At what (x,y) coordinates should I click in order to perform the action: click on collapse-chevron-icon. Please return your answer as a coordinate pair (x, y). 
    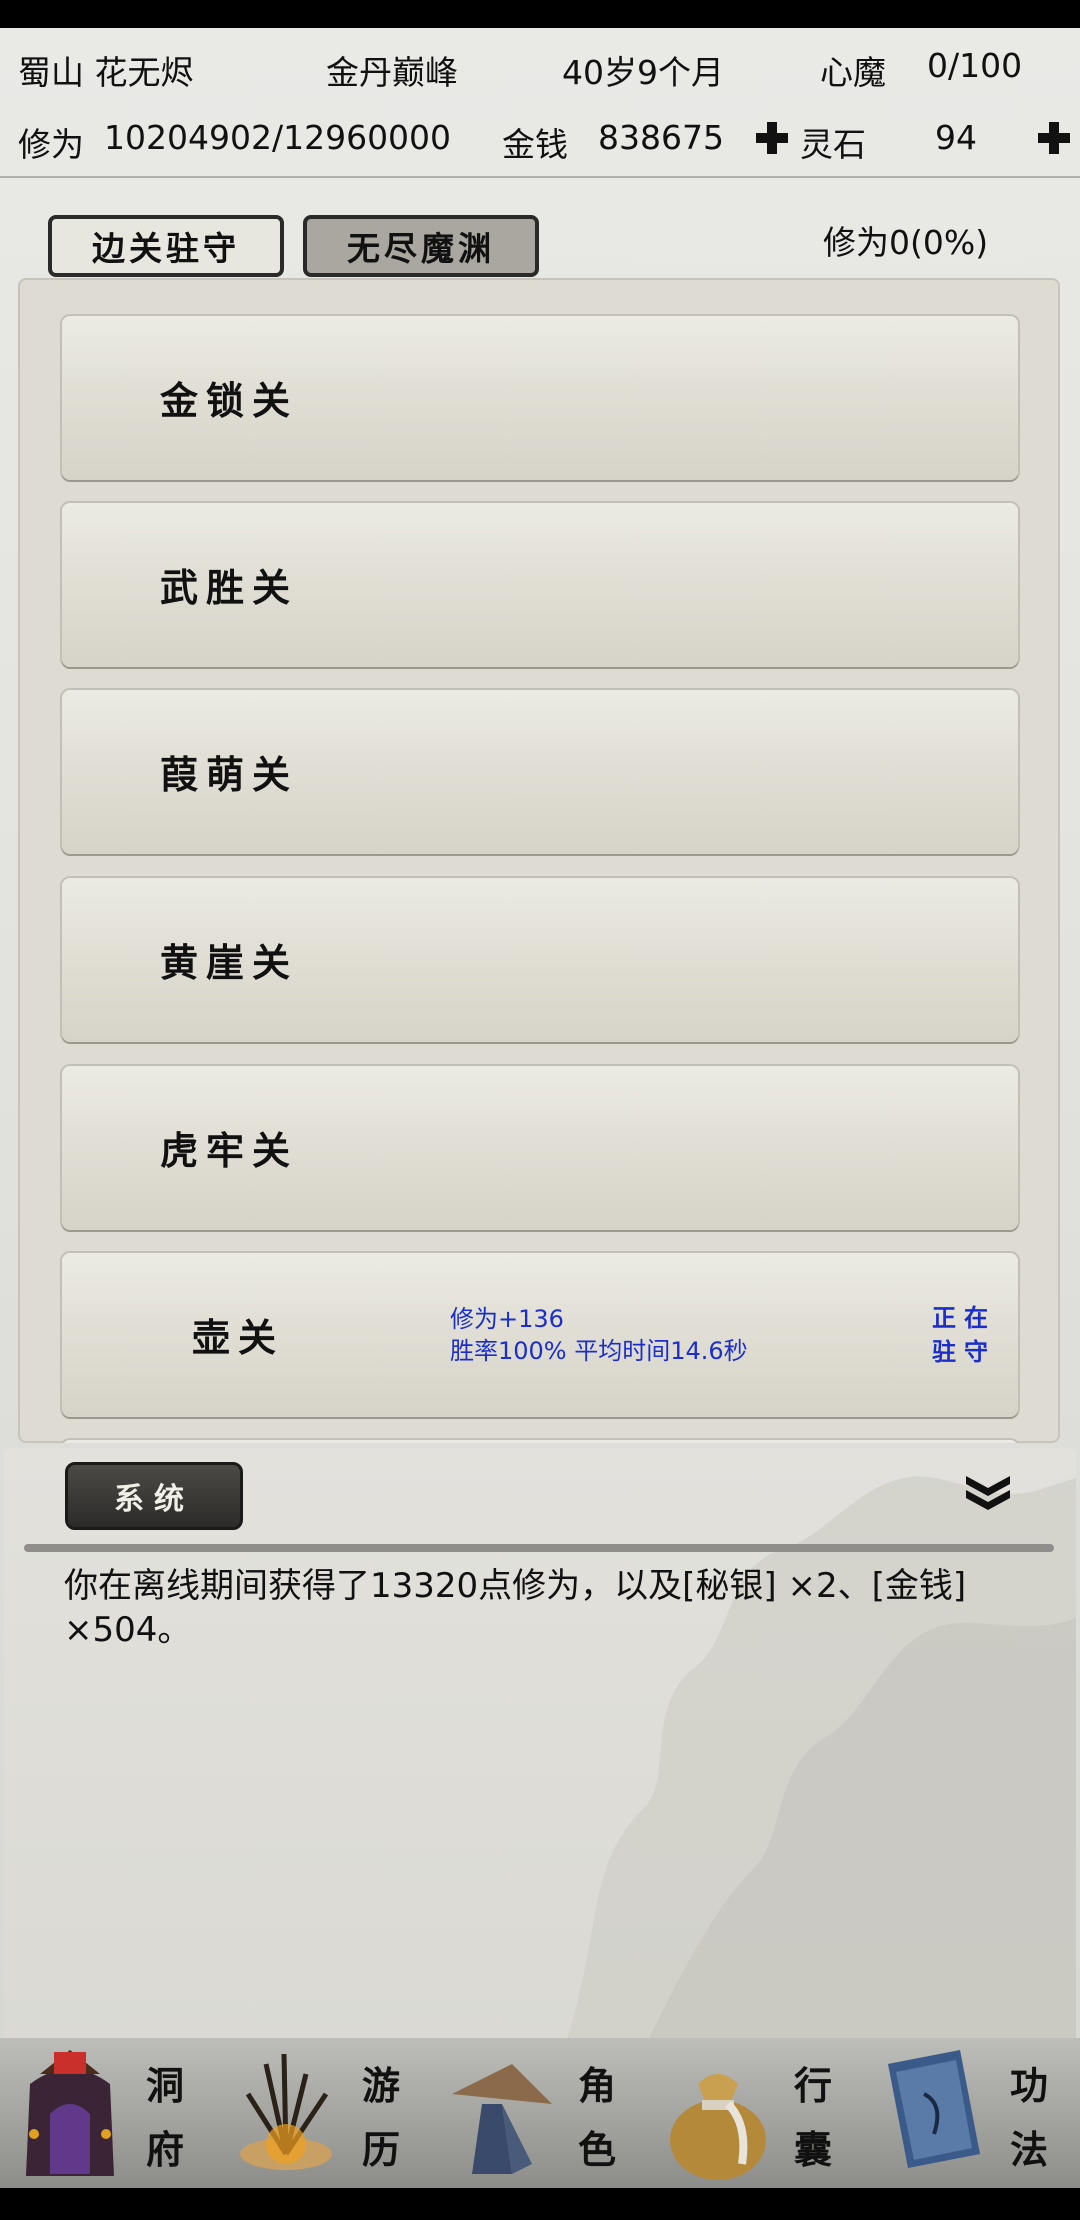
    Looking at the image, I should click on (988, 1492).